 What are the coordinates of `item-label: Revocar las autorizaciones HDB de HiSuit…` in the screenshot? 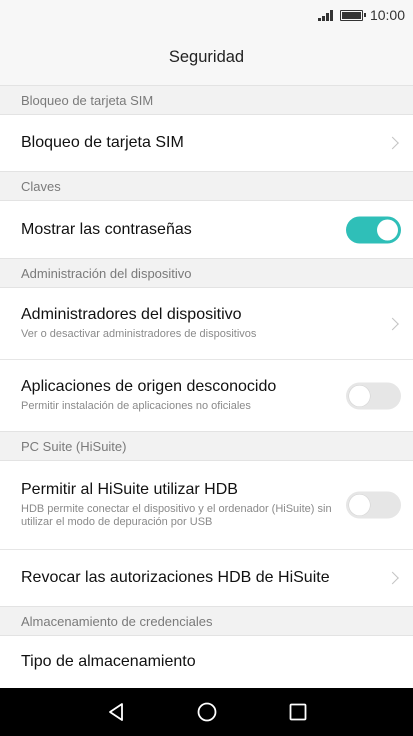 It's located at (175, 577).